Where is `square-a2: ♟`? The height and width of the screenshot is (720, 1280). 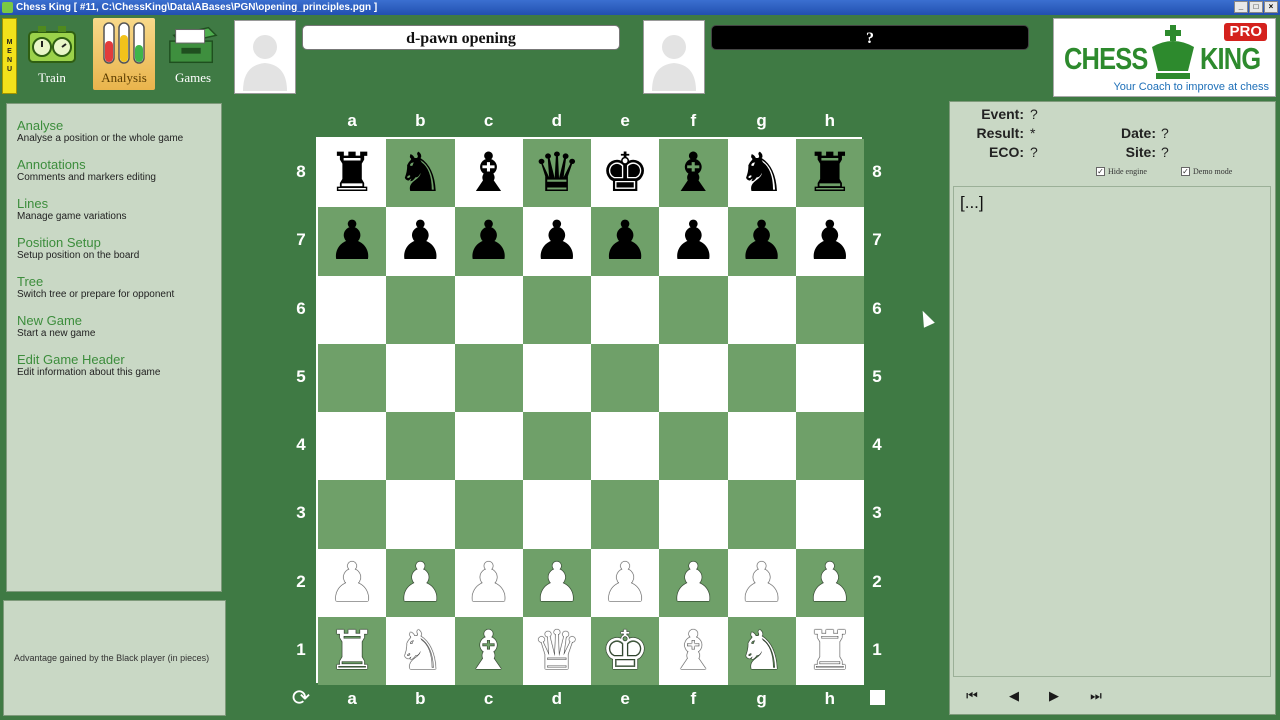 square-a2: ♟ is located at coordinates (352, 582).